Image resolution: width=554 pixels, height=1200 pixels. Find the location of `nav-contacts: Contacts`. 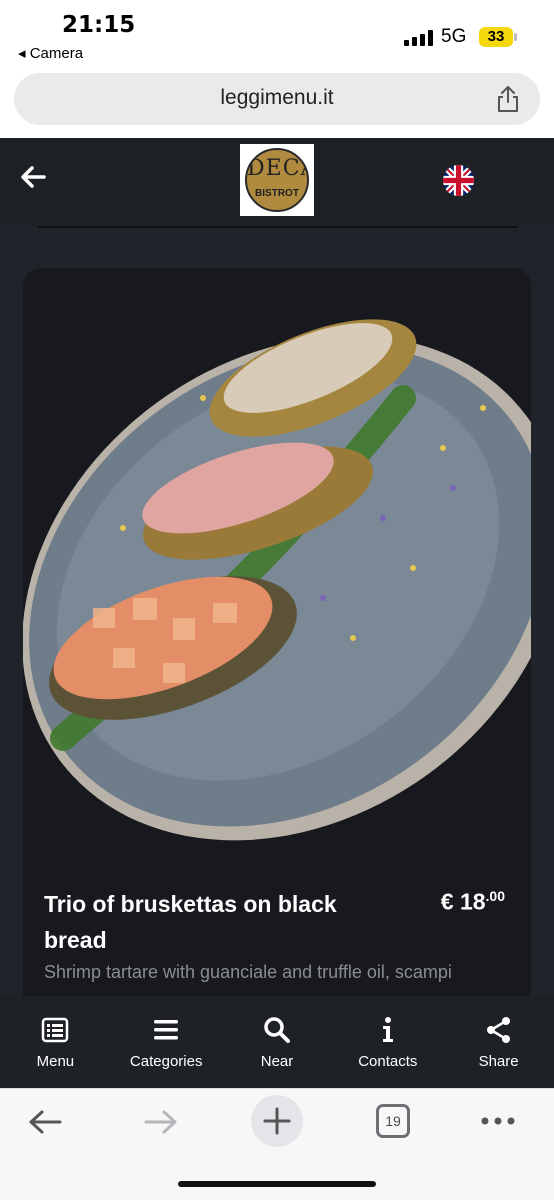

nav-contacts: Contacts is located at coordinates (387, 1042).